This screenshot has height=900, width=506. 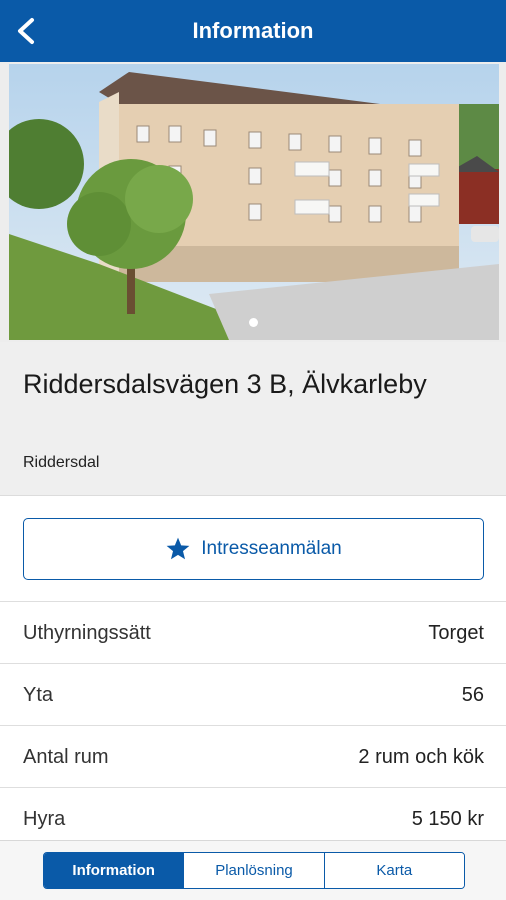 I want to click on detail-value: Torget, so click(x=456, y=633).